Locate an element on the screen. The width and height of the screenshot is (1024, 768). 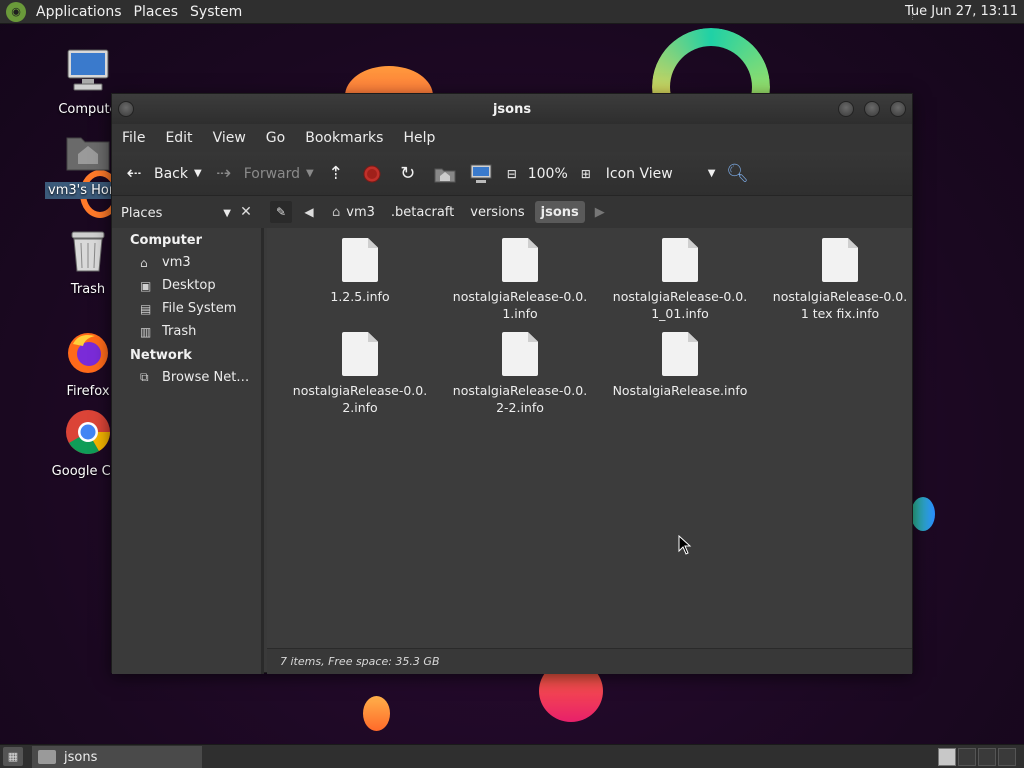
maximize-button is located at coordinates (872, 109).